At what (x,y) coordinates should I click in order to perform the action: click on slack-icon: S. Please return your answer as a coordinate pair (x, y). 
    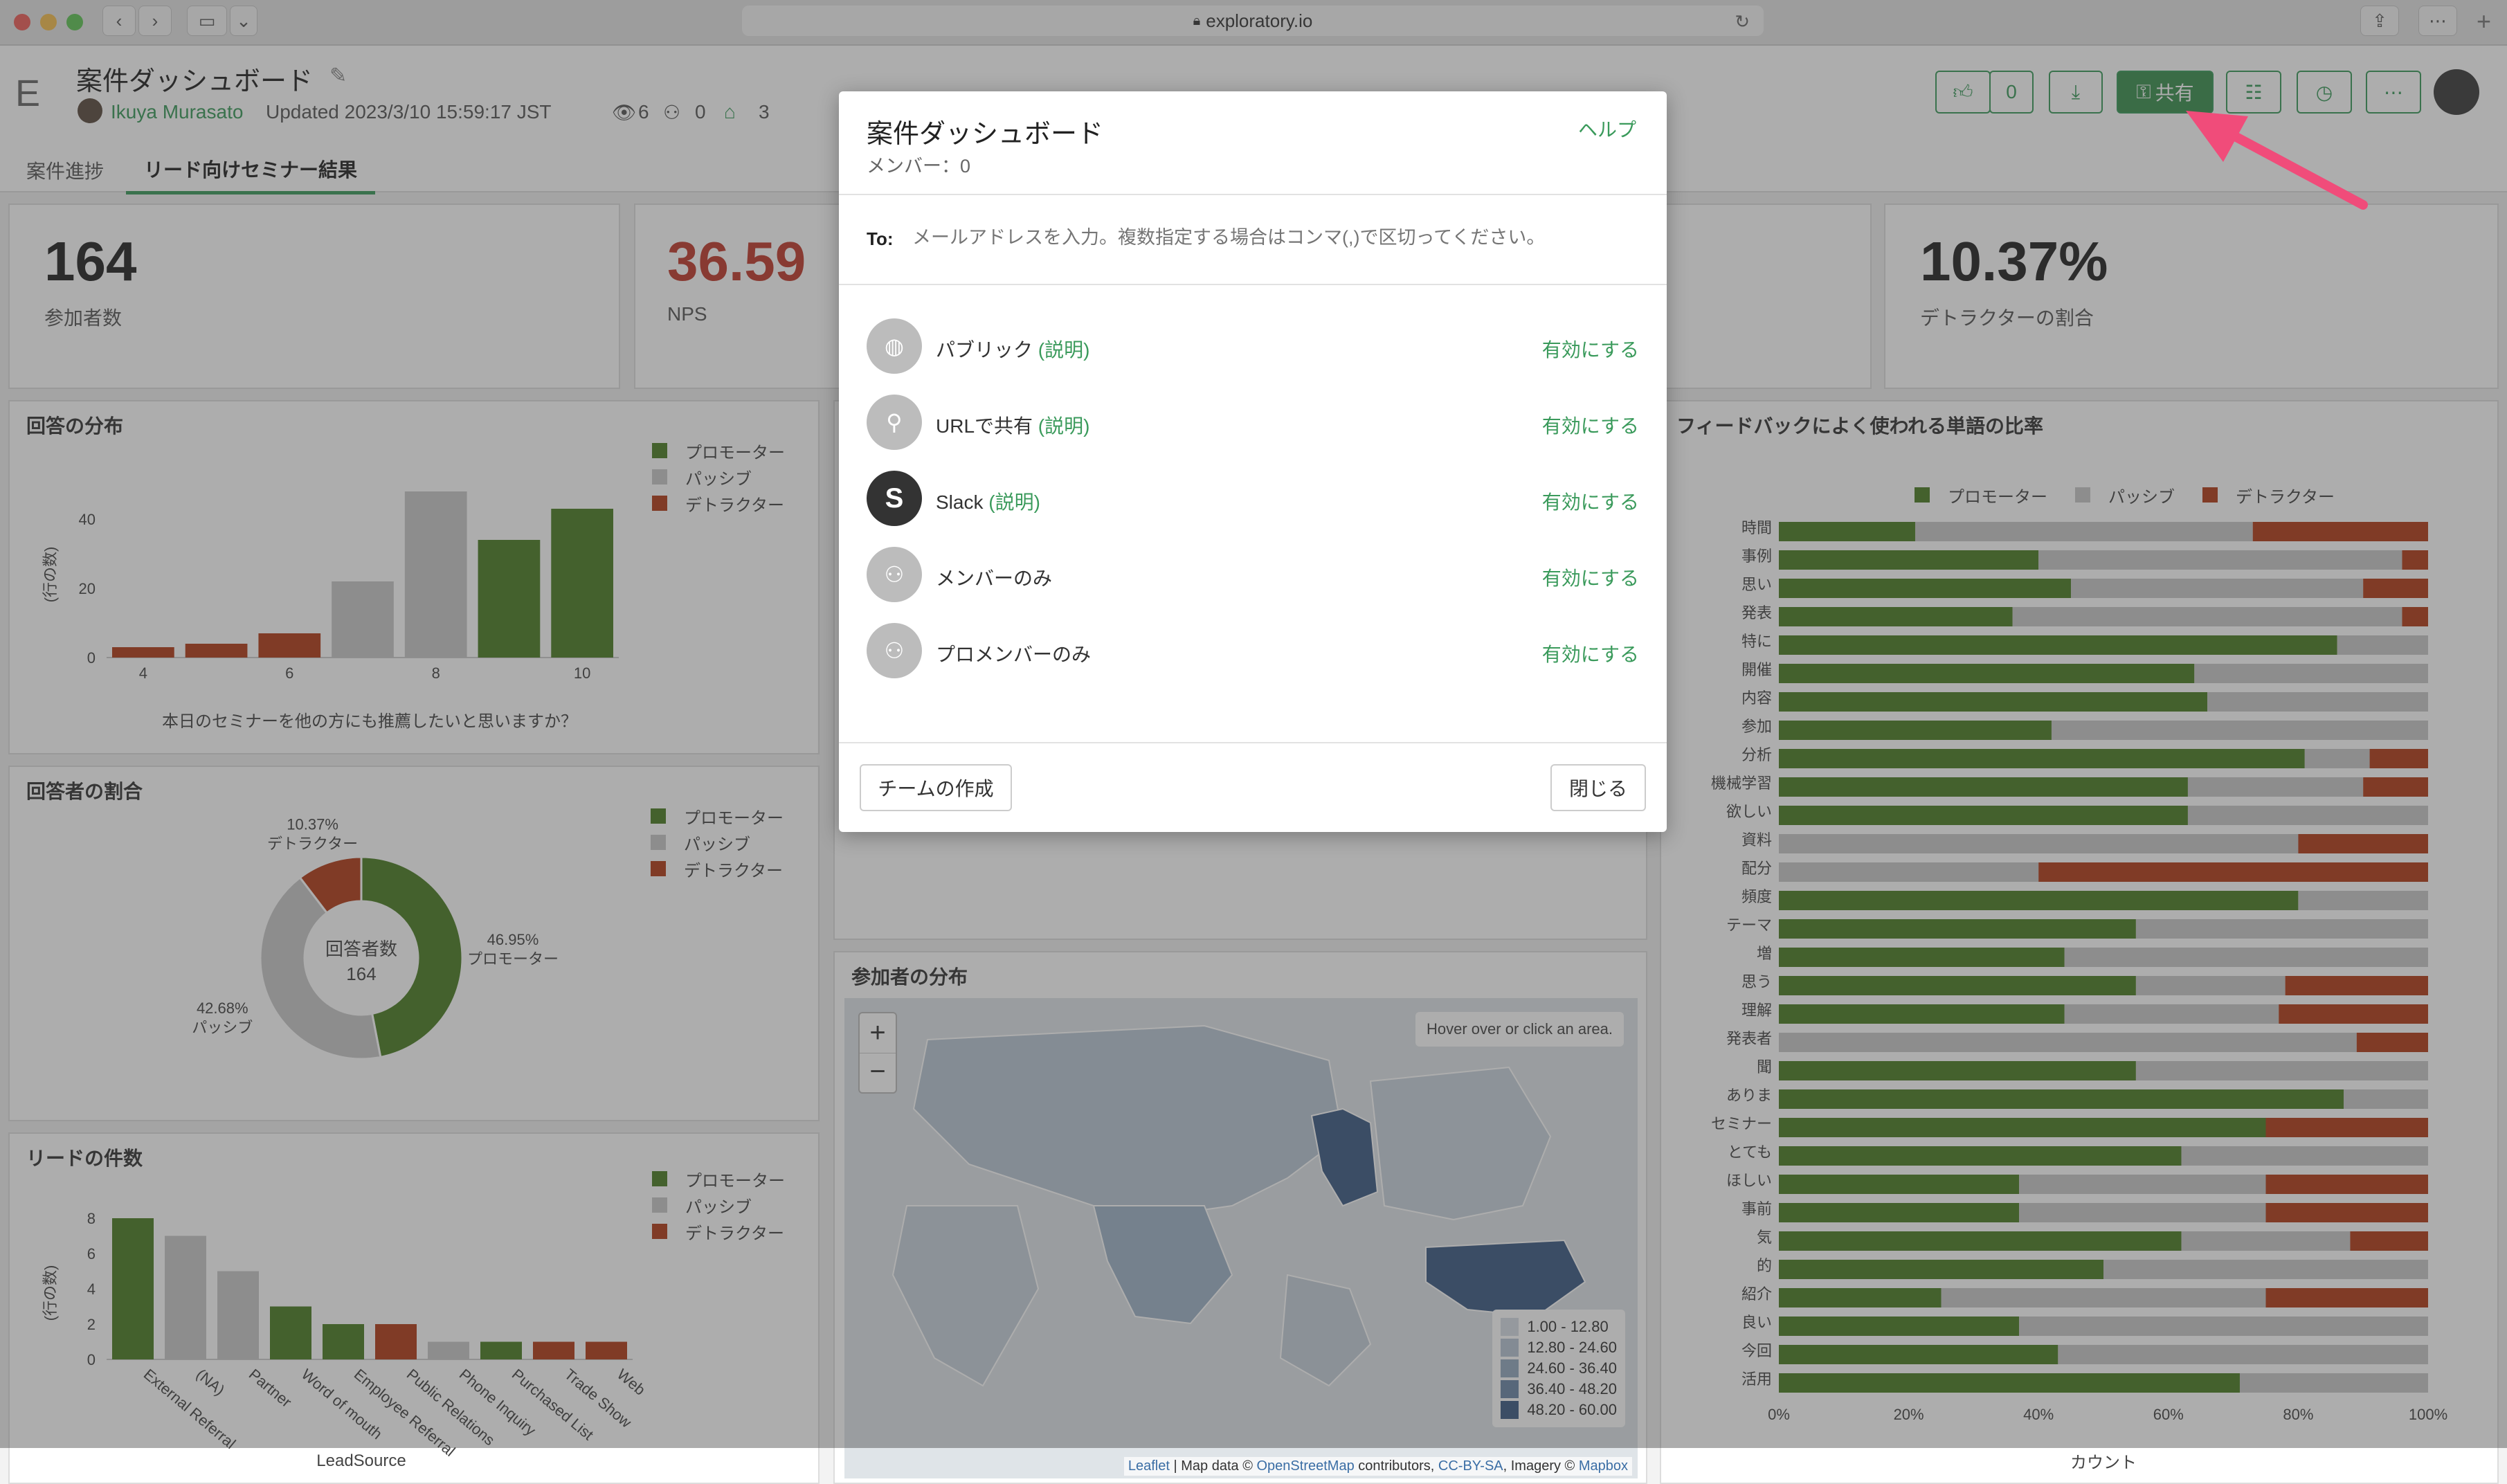
    Looking at the image, I should click on (894, 498).